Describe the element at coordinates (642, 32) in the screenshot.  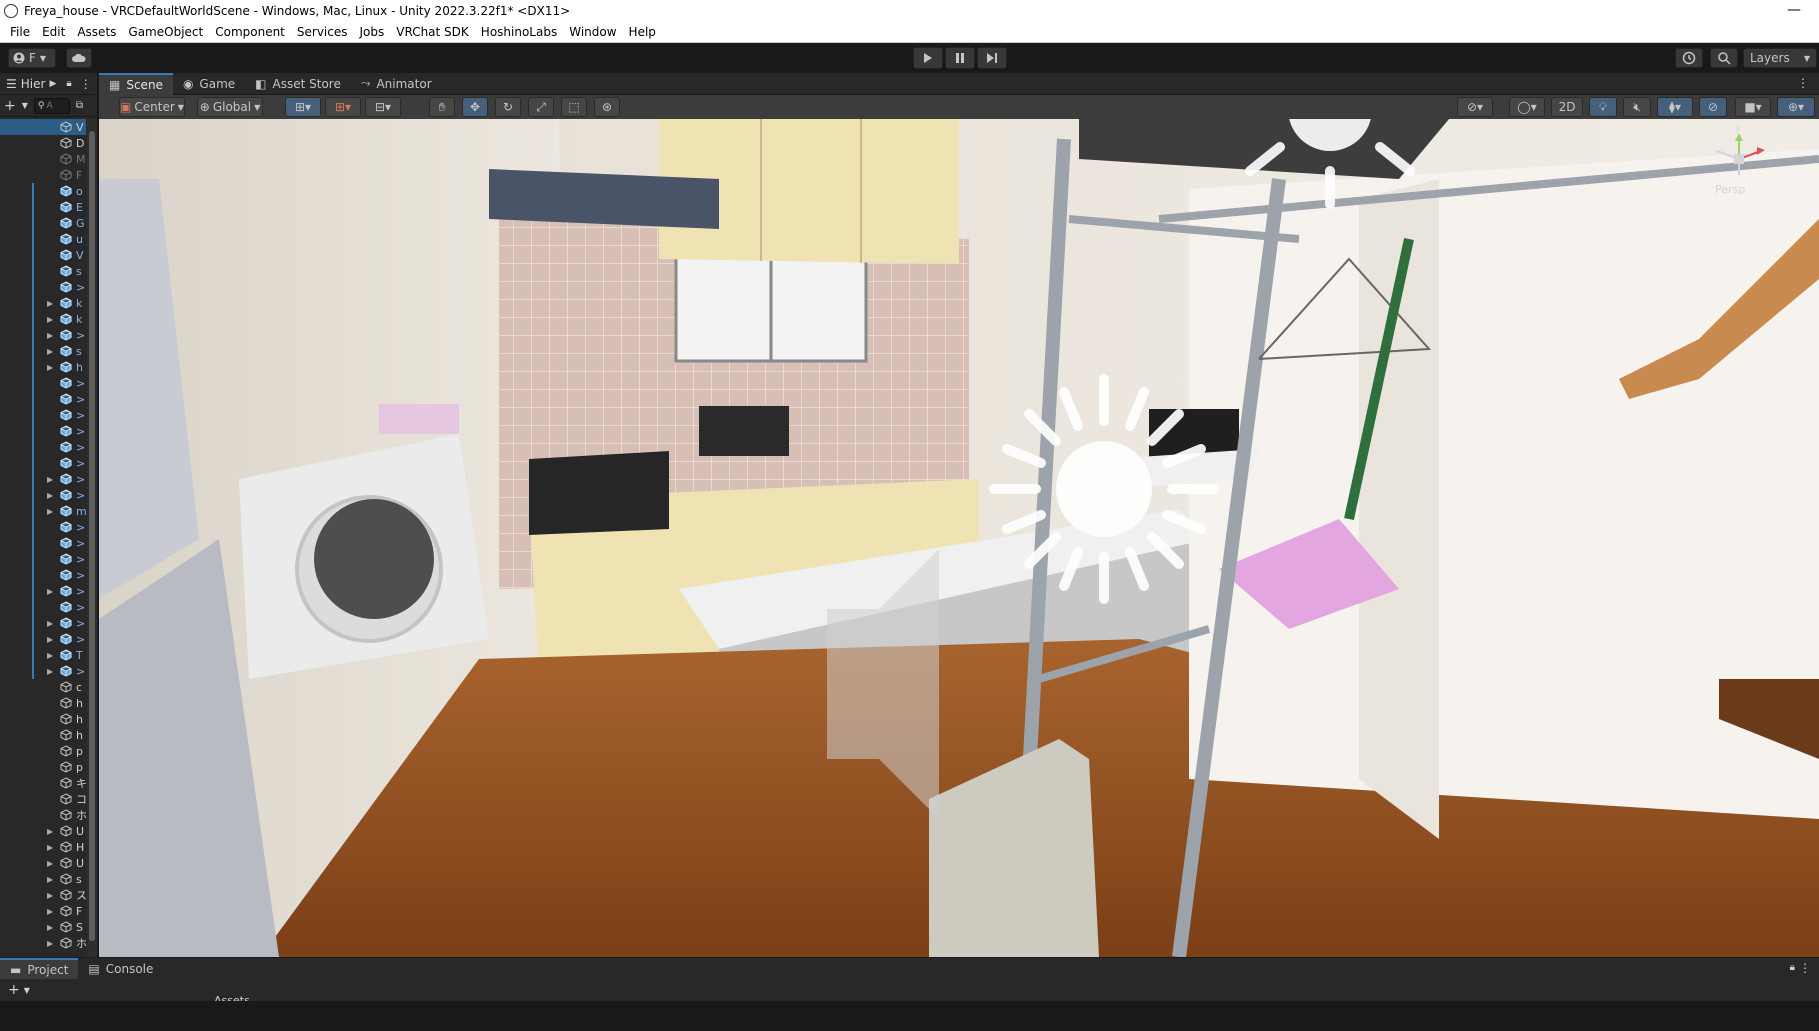
I see `menu-help: Help` at that location.